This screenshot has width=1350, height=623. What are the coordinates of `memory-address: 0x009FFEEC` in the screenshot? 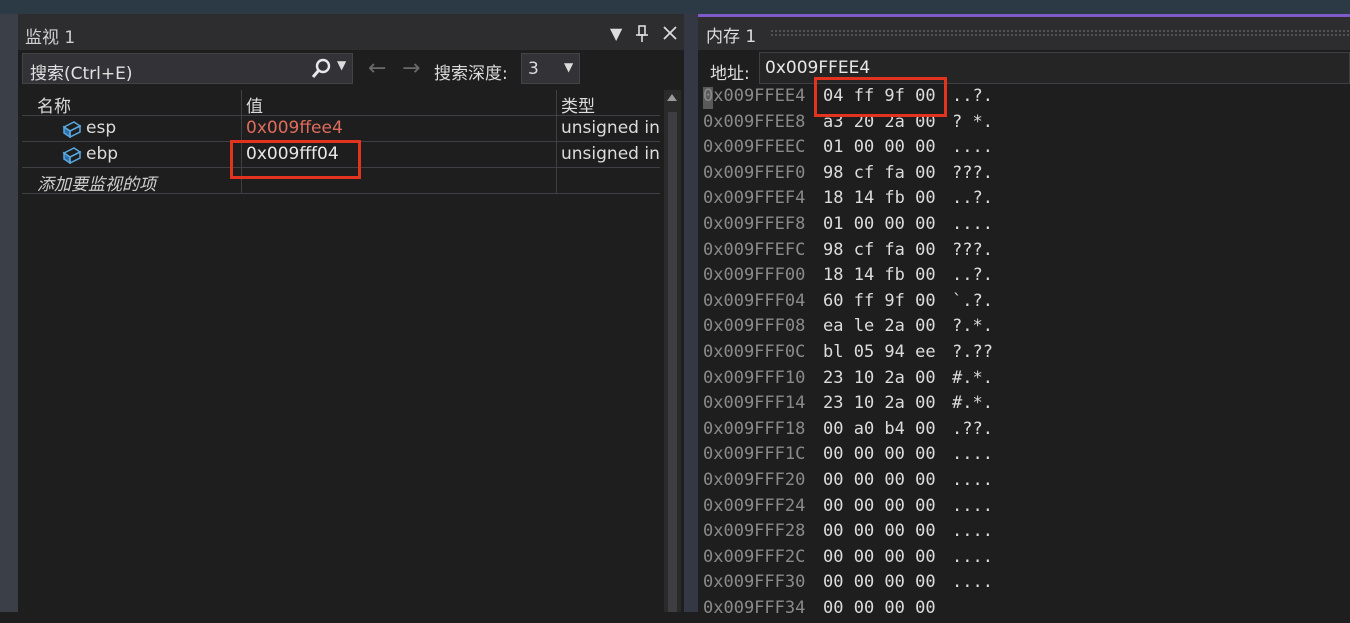 It's located at (754, 147).